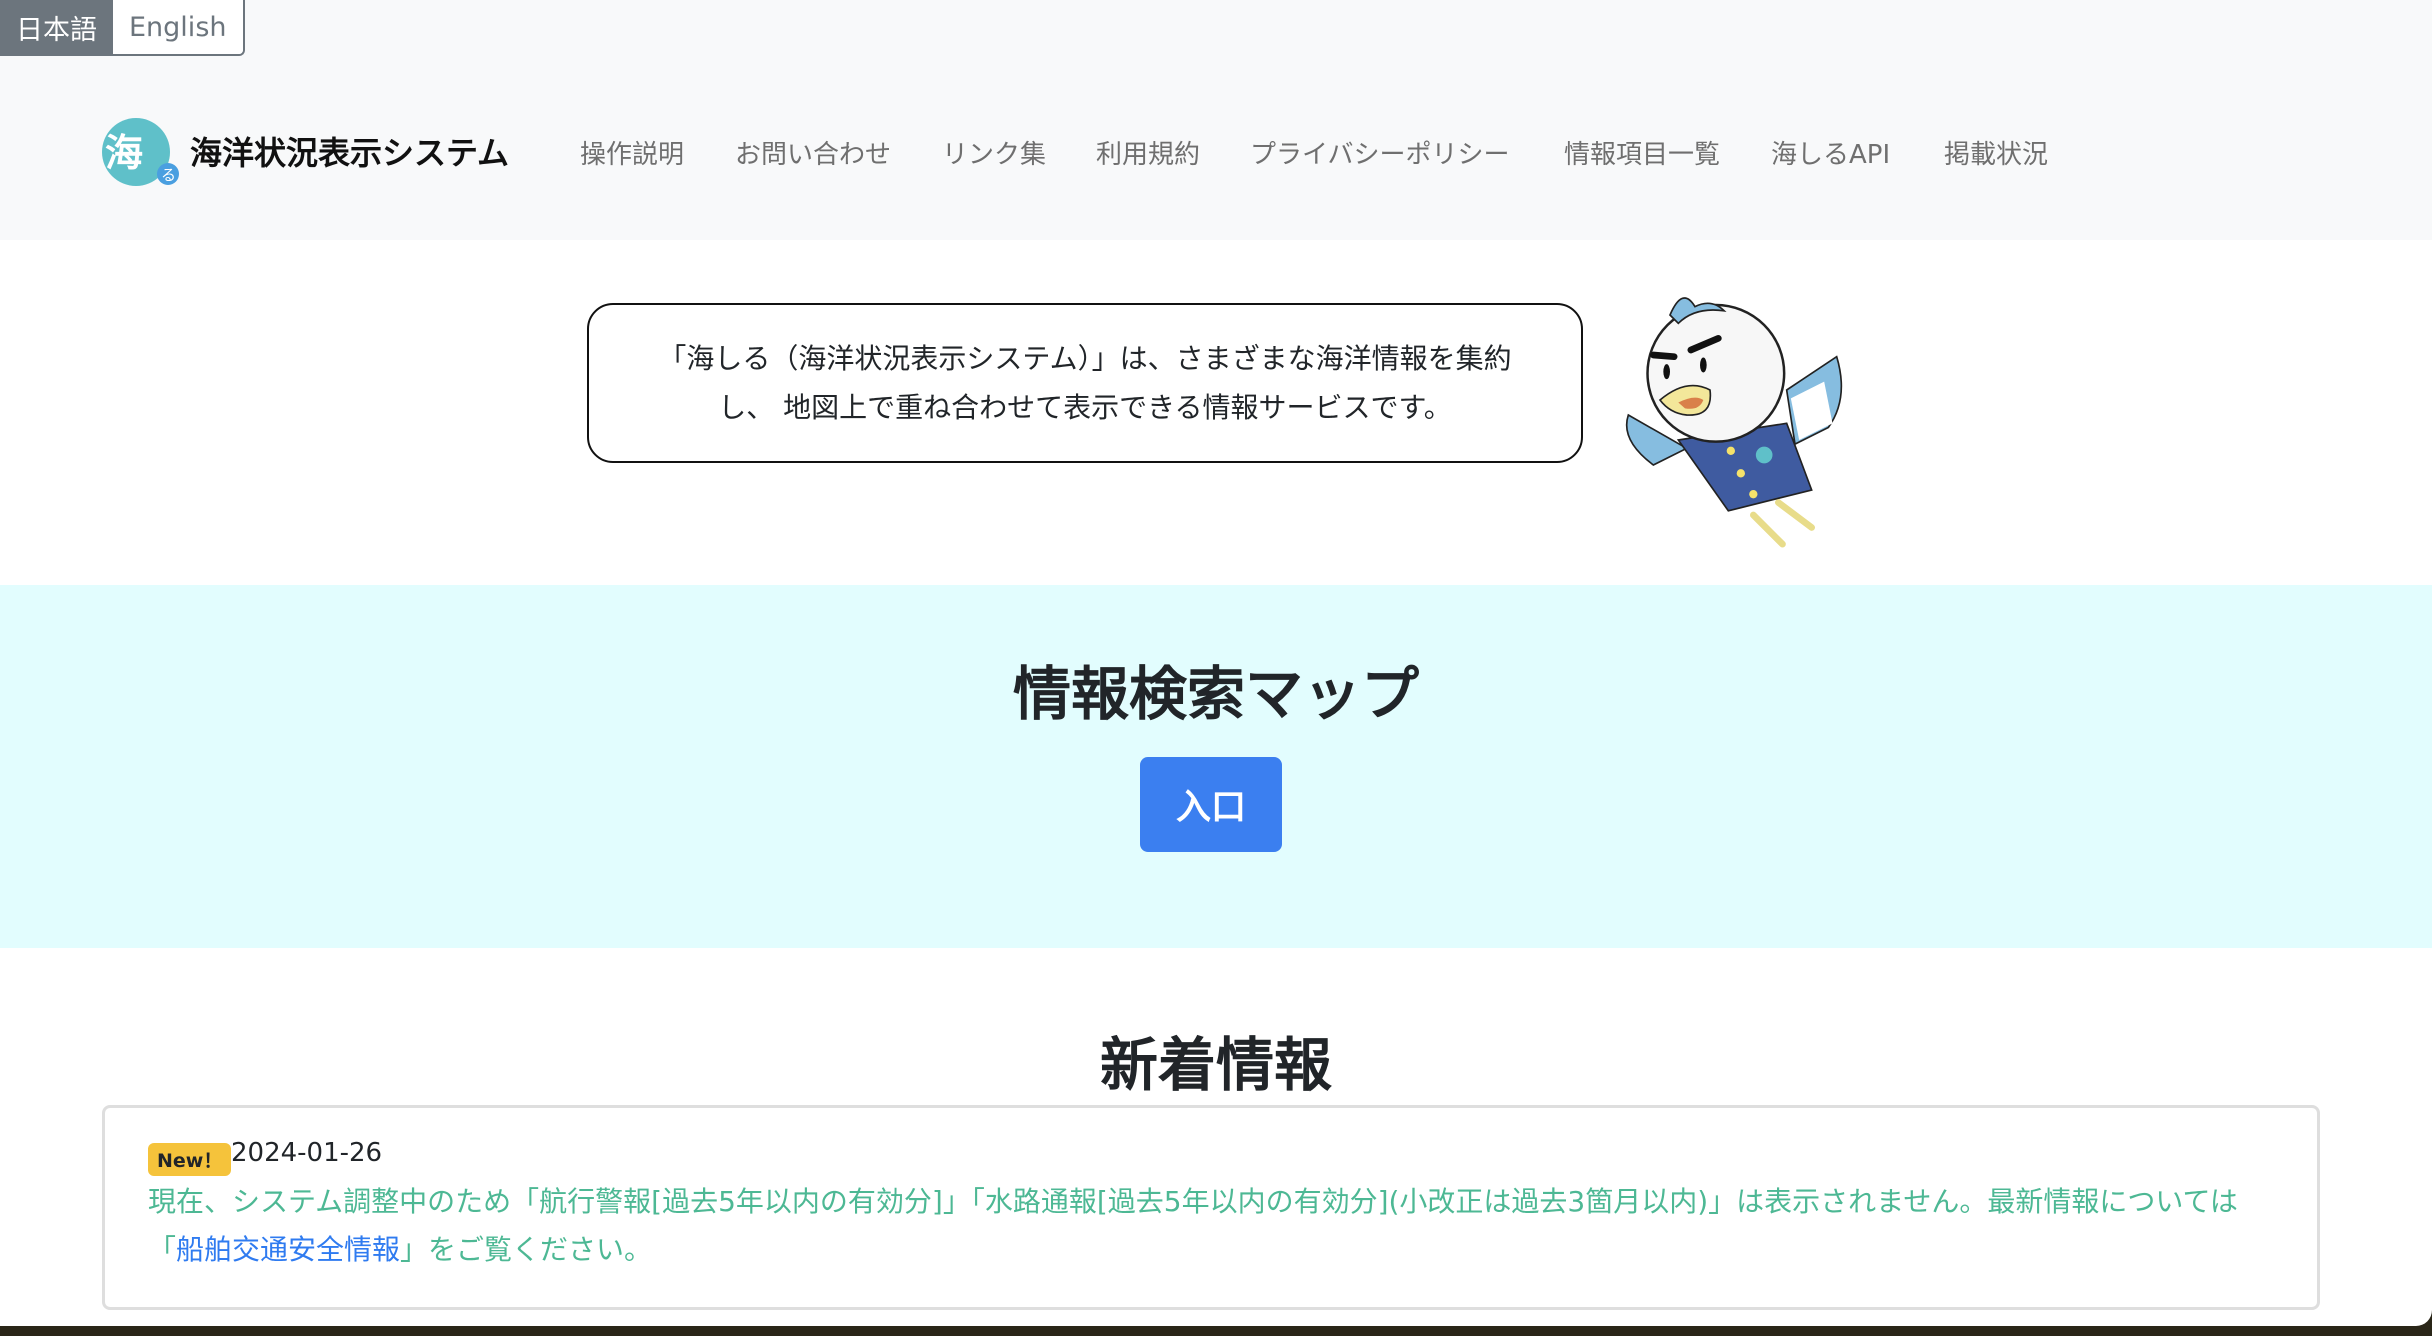  What do you see at coordinates (56, 27) in the screenshot?
I see `lang-japanese-button: 日本語` at bounding box center [56, 27].